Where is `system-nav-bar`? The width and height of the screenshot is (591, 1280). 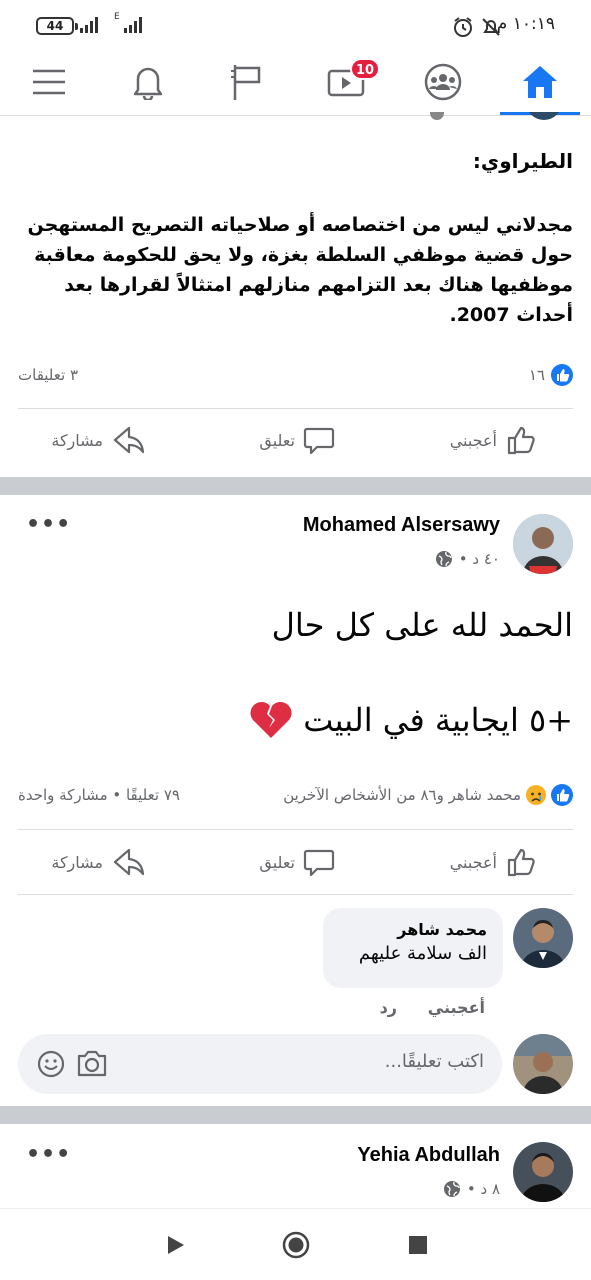 system-nav-bar is located at coordinates (295, 1244).